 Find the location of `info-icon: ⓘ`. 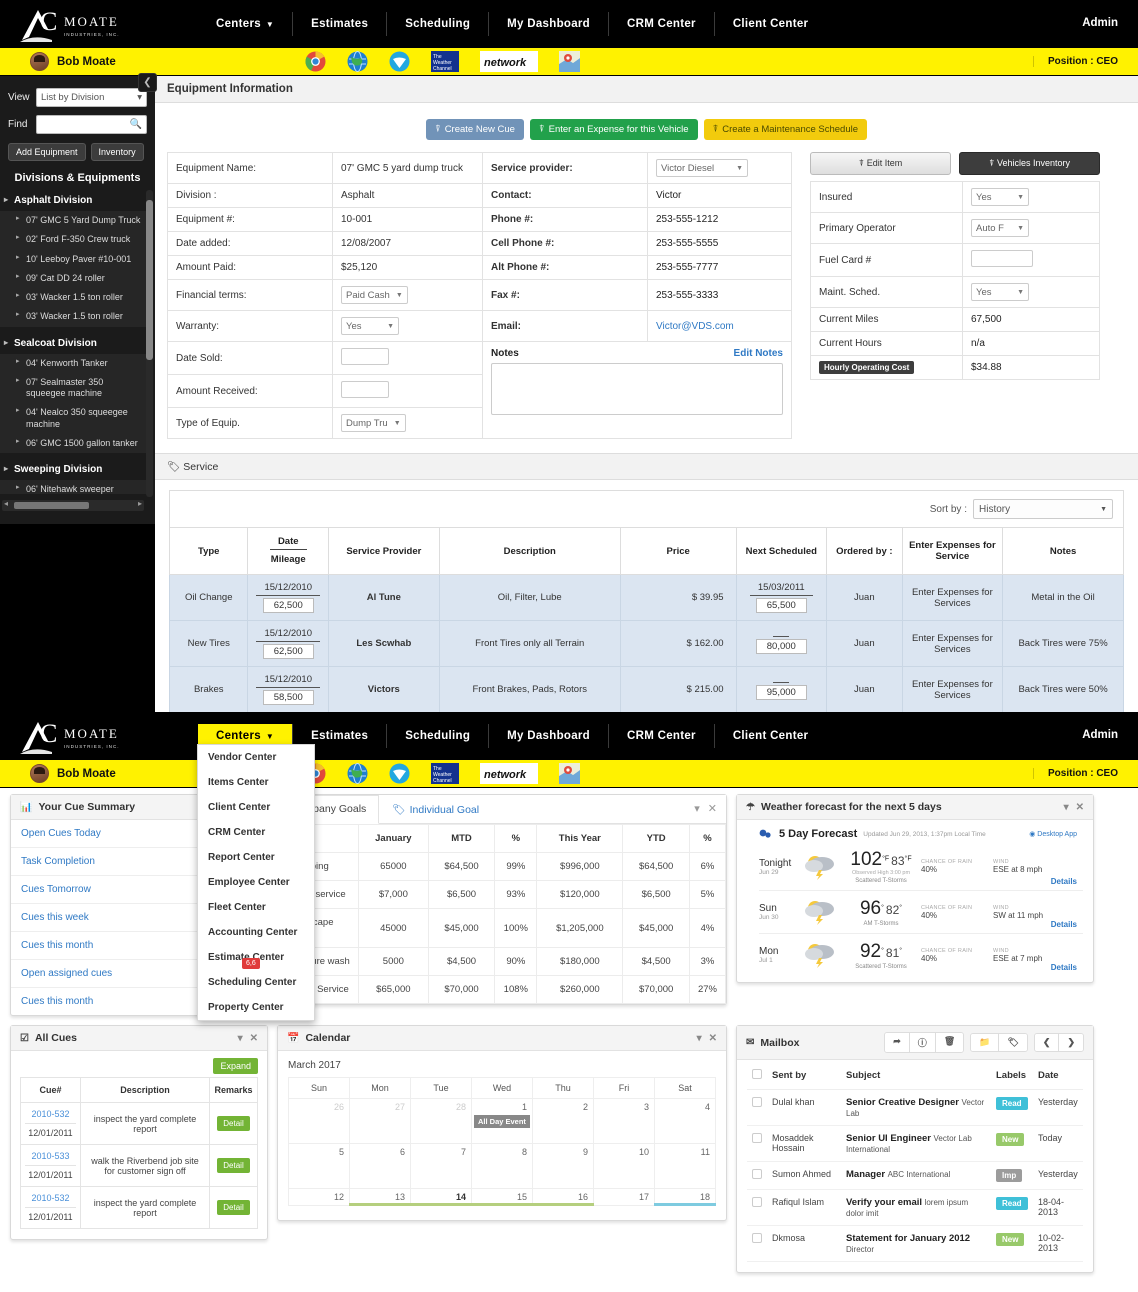

info-icon: ⓘ is located at coordinates (922, 1042).